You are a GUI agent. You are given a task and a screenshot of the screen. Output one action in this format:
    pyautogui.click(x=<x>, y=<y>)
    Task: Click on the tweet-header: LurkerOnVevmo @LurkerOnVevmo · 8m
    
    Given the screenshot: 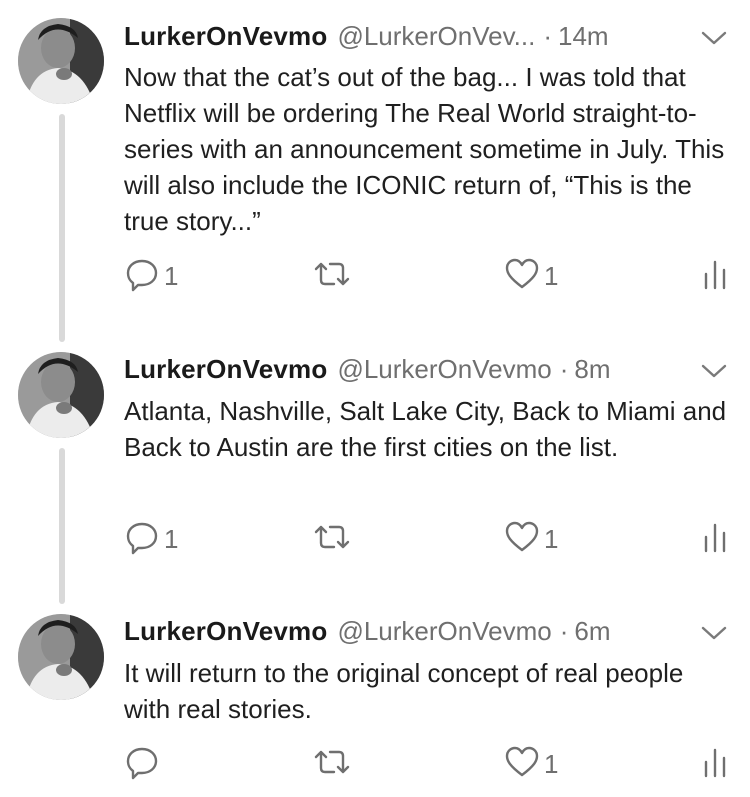 What is the action you would take?
    pyautogui.click(x=367, y=369)
    